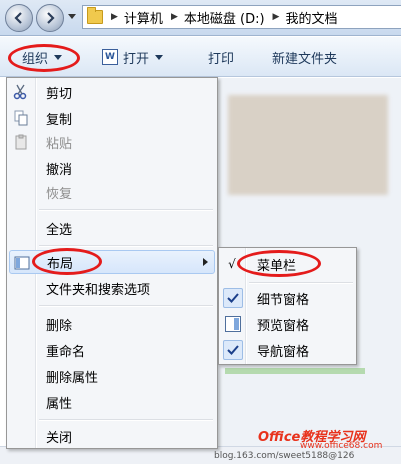 This screenshot has width=401, height=464. I want to click on menu-item-label: 恢复, so click(59, 194).